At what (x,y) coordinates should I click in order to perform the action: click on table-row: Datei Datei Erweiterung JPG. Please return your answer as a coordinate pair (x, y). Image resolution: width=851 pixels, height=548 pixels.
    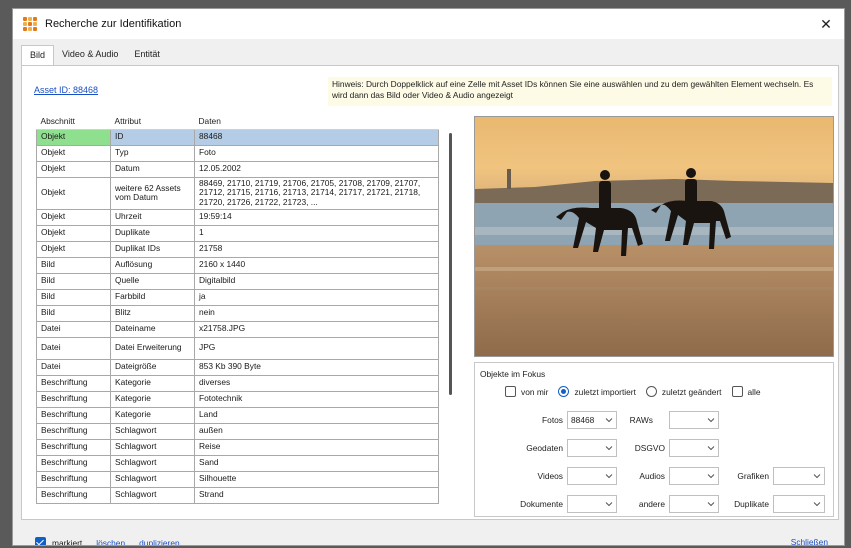
    Looking at the image, I should click on (237, 348).